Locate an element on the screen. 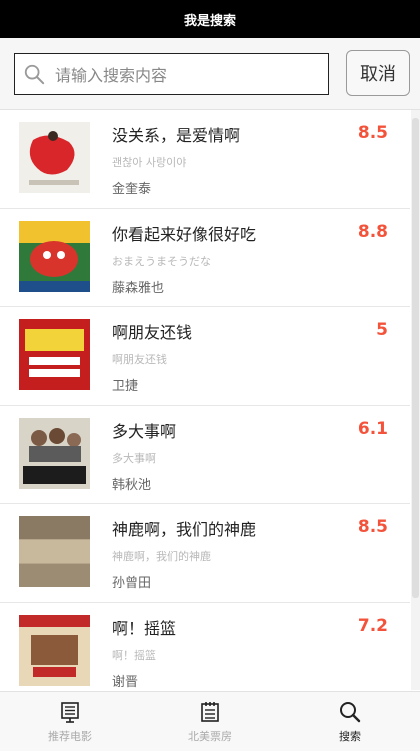 This screenshot has width=420, height=751. movie-title: 啊！摇篮 is located at coordinates (144, 628).